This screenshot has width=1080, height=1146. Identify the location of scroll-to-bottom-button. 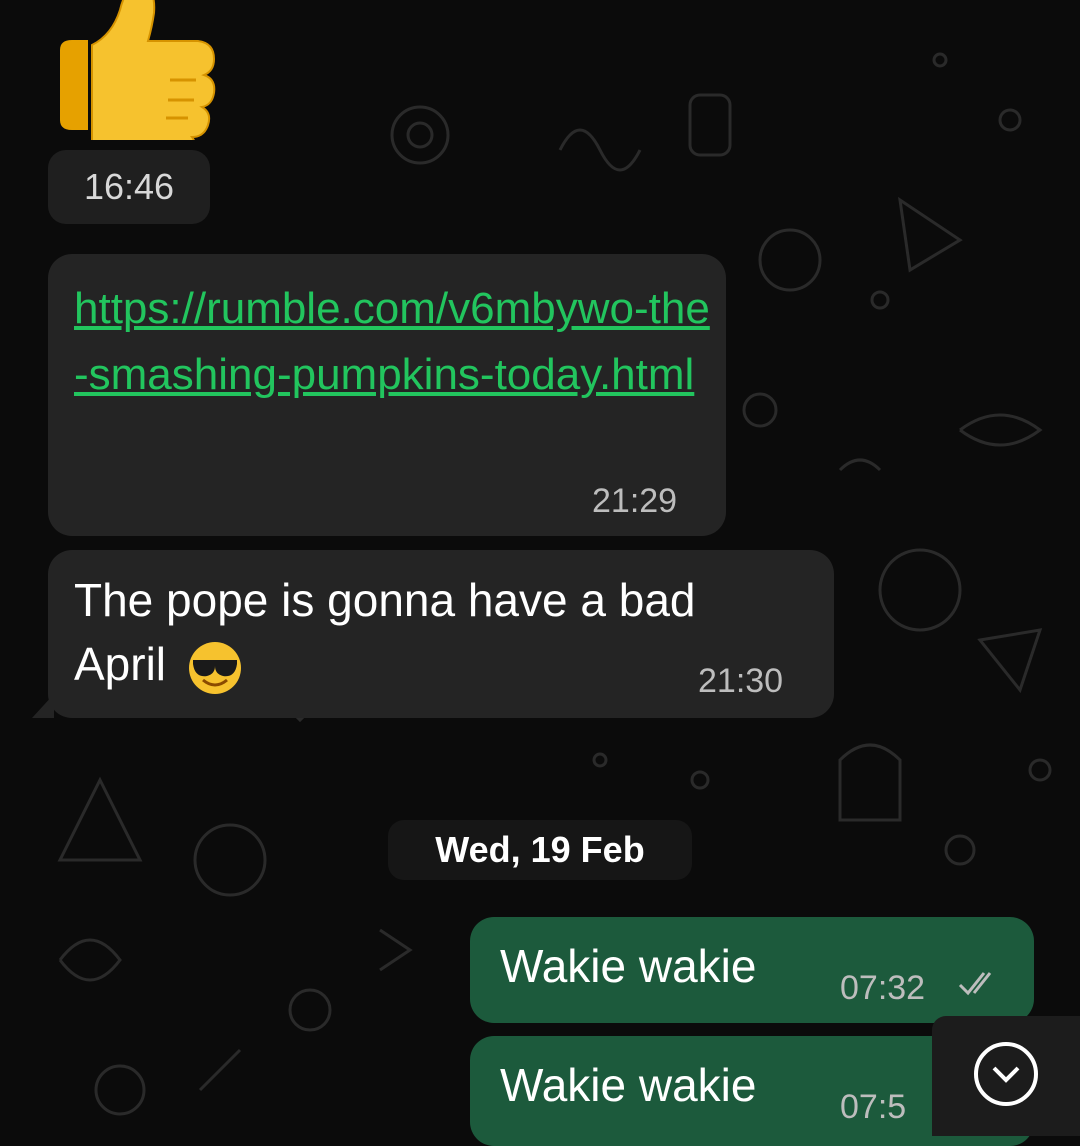
(1006, 1076).